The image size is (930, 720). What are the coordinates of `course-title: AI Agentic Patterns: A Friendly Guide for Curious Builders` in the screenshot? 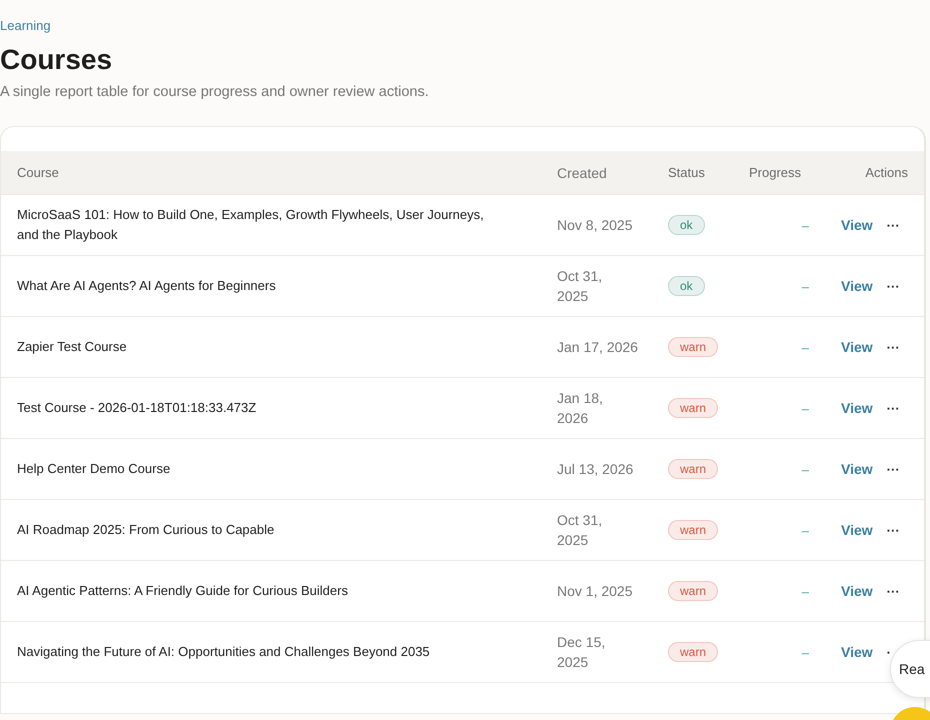 It's located at (182, 591).